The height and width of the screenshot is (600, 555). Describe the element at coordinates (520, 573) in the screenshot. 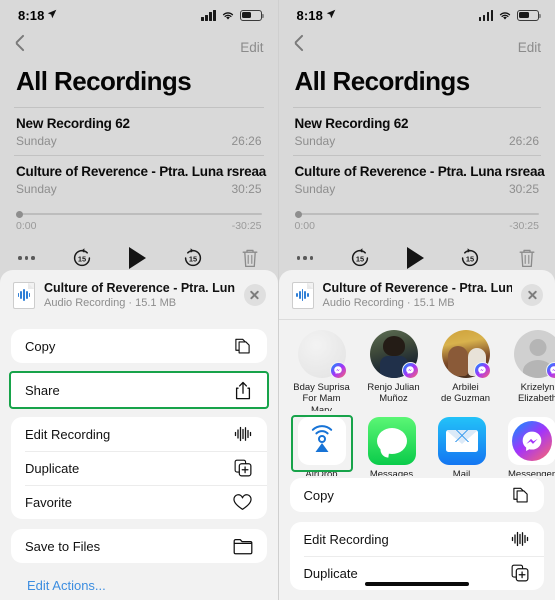

I see `duplicate-icon` at that location.